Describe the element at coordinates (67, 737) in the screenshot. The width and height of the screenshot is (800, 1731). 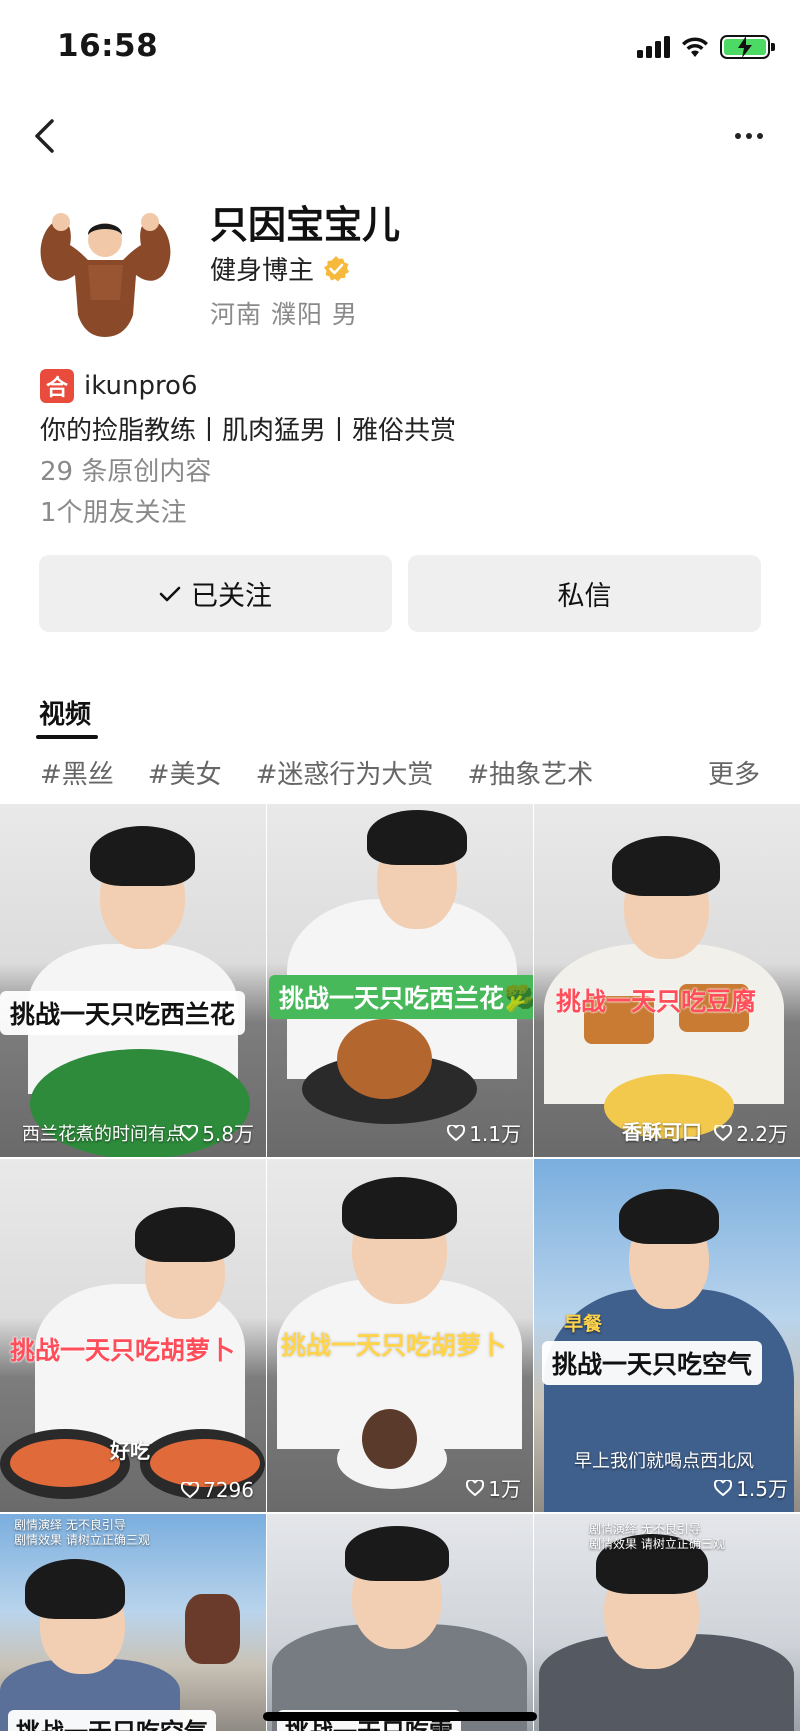
I see `tab-underline` at that location.